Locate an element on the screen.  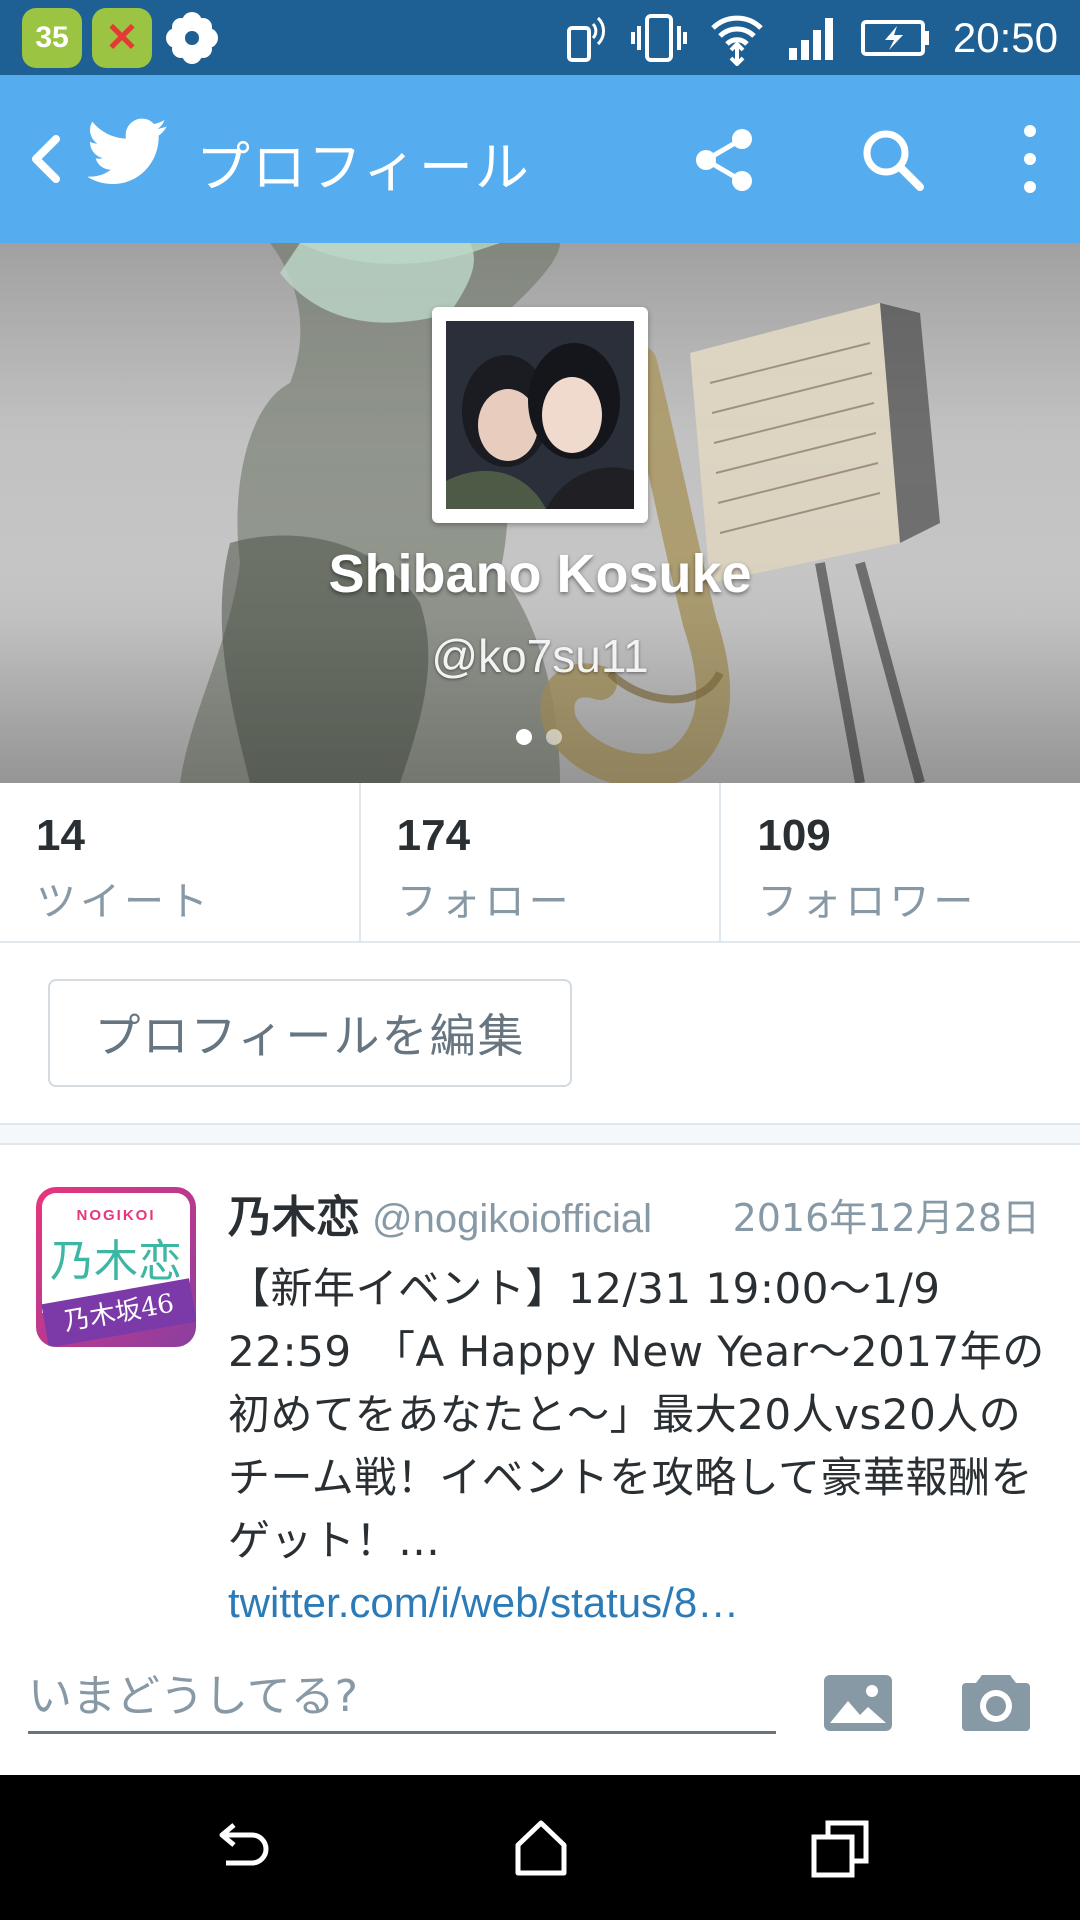
stat-followers: 109 フォロワー is located at coordinates (900, 862).